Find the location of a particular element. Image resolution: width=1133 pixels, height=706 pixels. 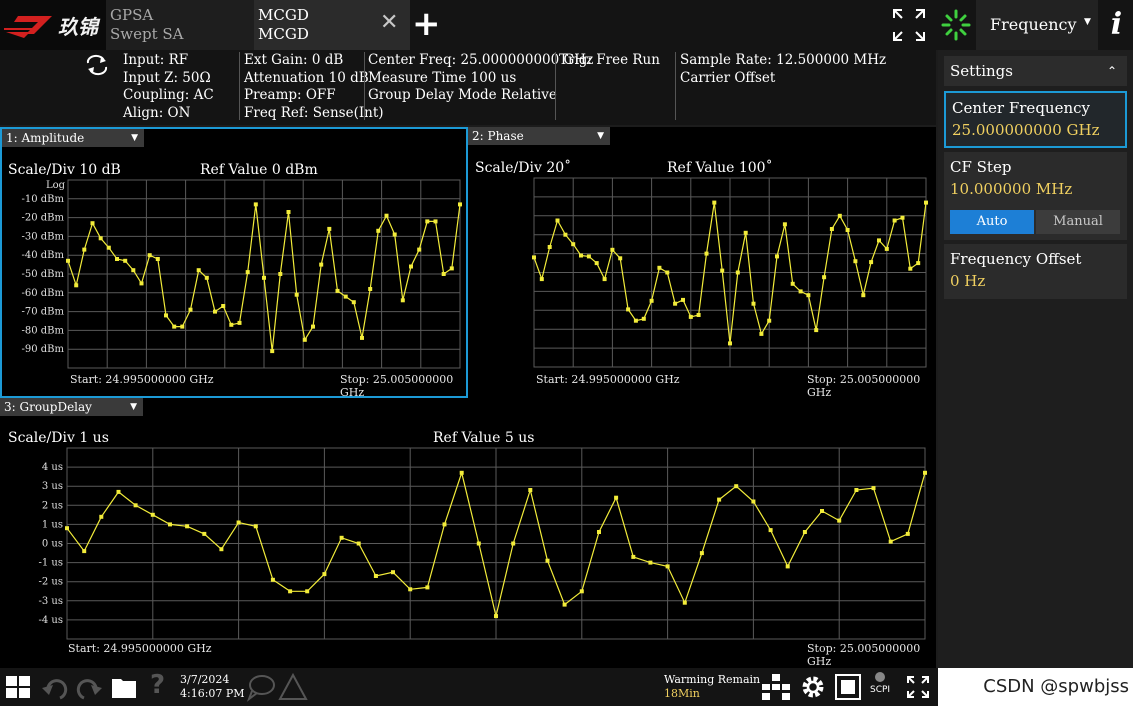

windows-start-icon is located at coordinates (18, 687).